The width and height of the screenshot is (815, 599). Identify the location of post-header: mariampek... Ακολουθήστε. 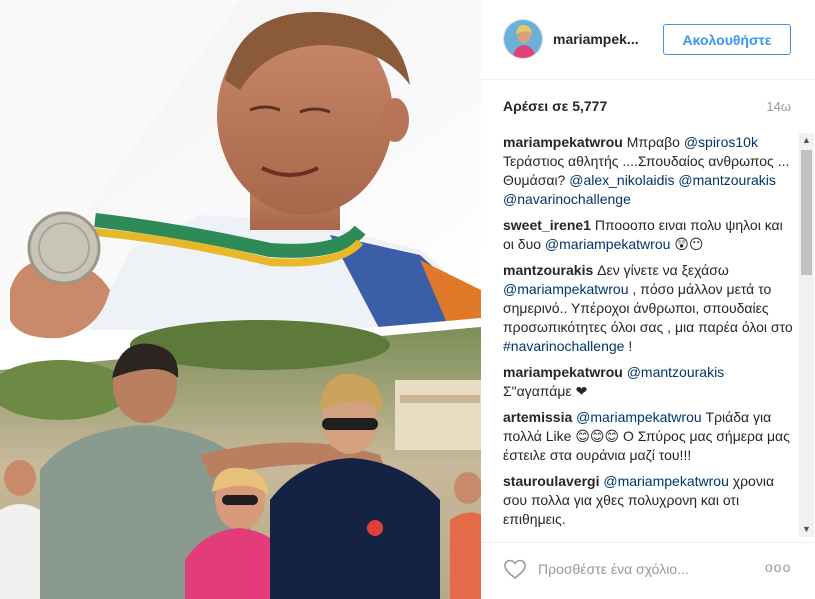
(648, 40).